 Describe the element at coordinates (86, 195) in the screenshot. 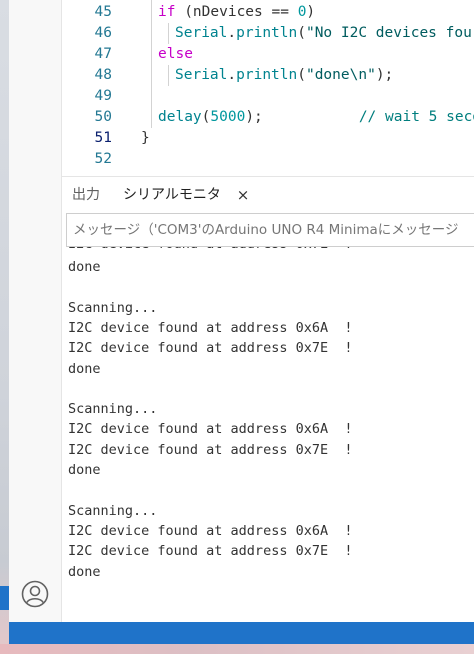

I see `tab-output: 出力` at that location.